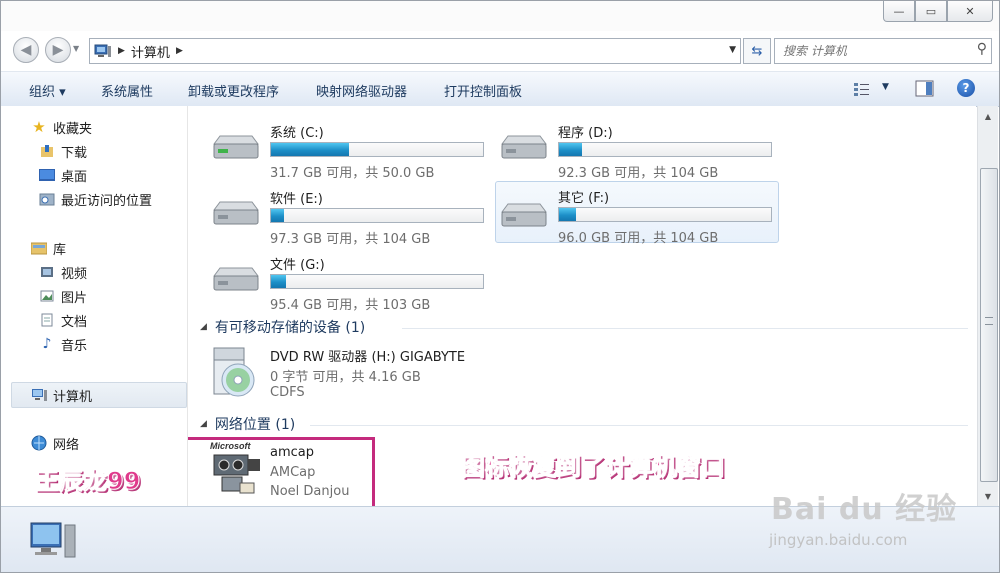 The width and height of the screenshot is (1000, 573). What do you see at coordinates (73, 129) in the screenshot?
I see `nav-favorites-label: 收藏夹` at bounding box center [73, 129].